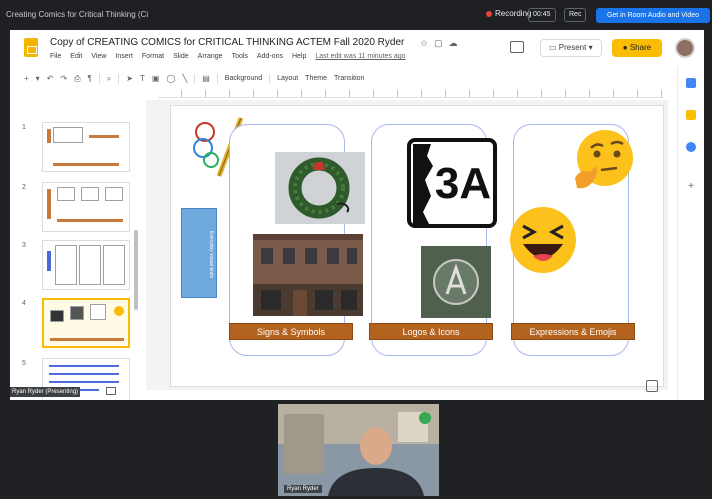 The width and height of the screenshot is (712, 499). I want to click on transition-button: Transition, so click(349, 78).